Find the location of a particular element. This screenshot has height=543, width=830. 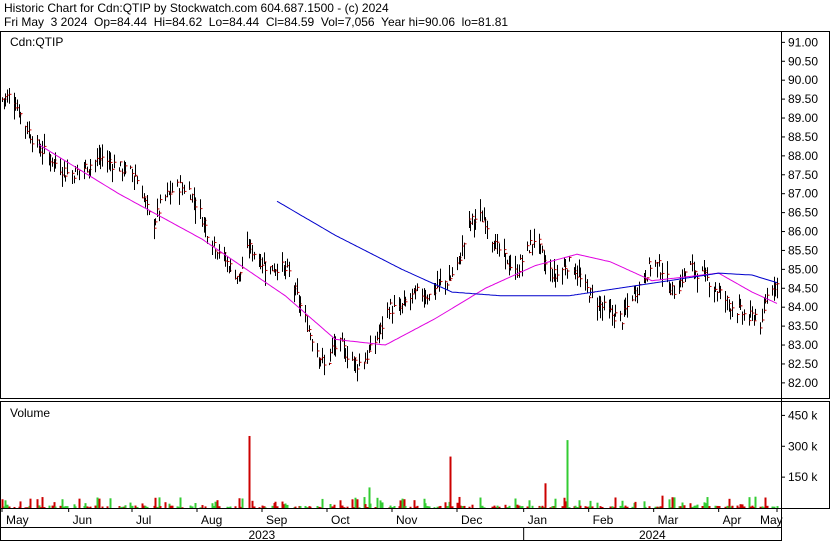

price-tick-label: 86.00 is located at coordinates (803, 232).